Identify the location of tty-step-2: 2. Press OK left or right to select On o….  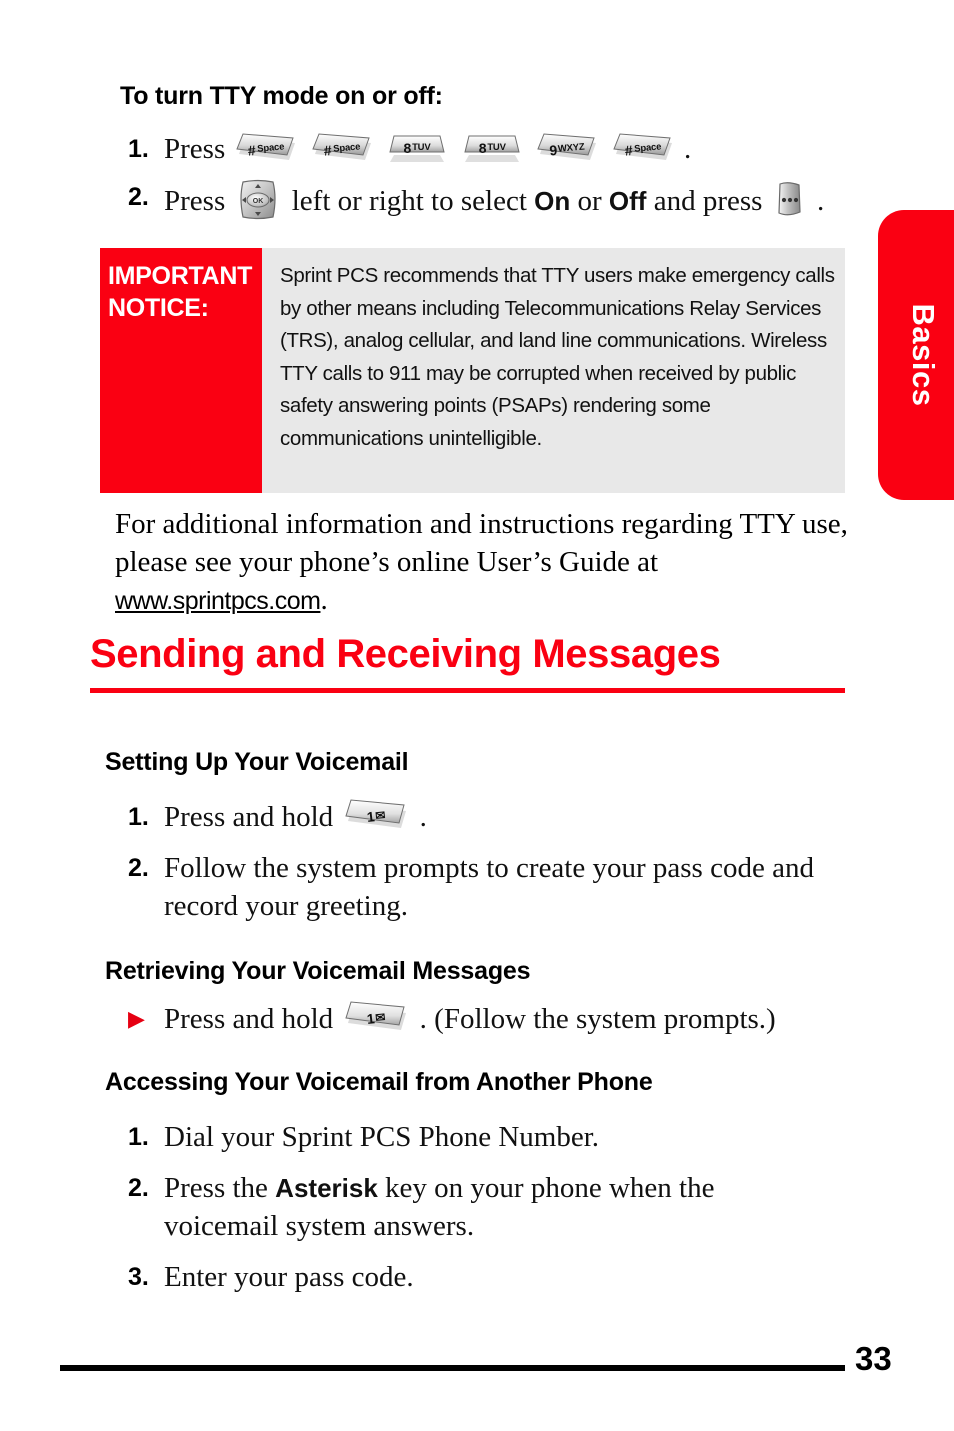
(508, 200).